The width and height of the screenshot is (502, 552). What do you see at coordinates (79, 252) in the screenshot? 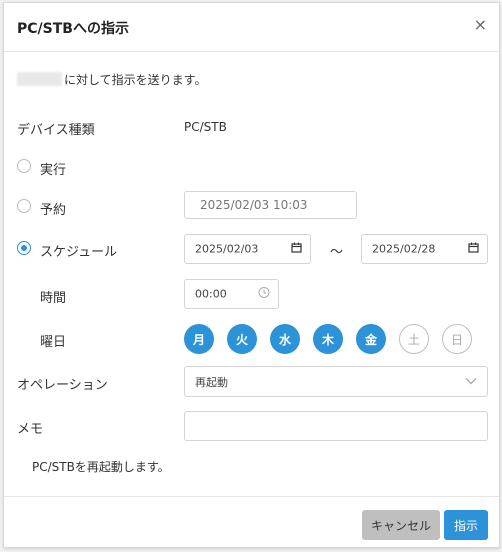
I see `schedule-label: スケジュール` at bounding box center [79, 252].